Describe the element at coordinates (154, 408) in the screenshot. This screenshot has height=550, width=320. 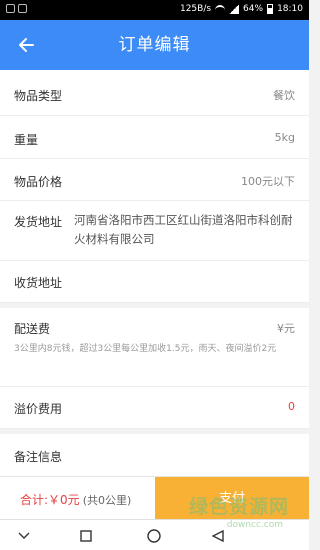
I see `premium-fee-row: 溢价费用 0` at that location.